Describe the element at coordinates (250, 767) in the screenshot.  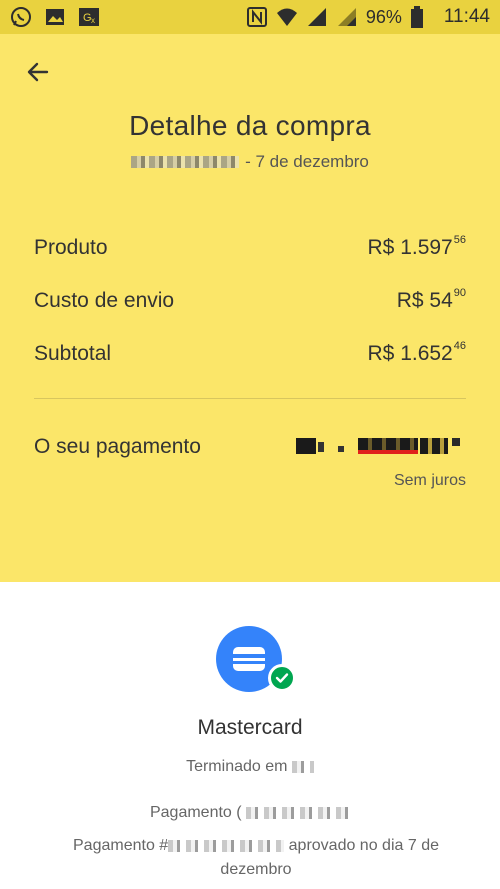
I see `card-ending: Terminado em` at that location.